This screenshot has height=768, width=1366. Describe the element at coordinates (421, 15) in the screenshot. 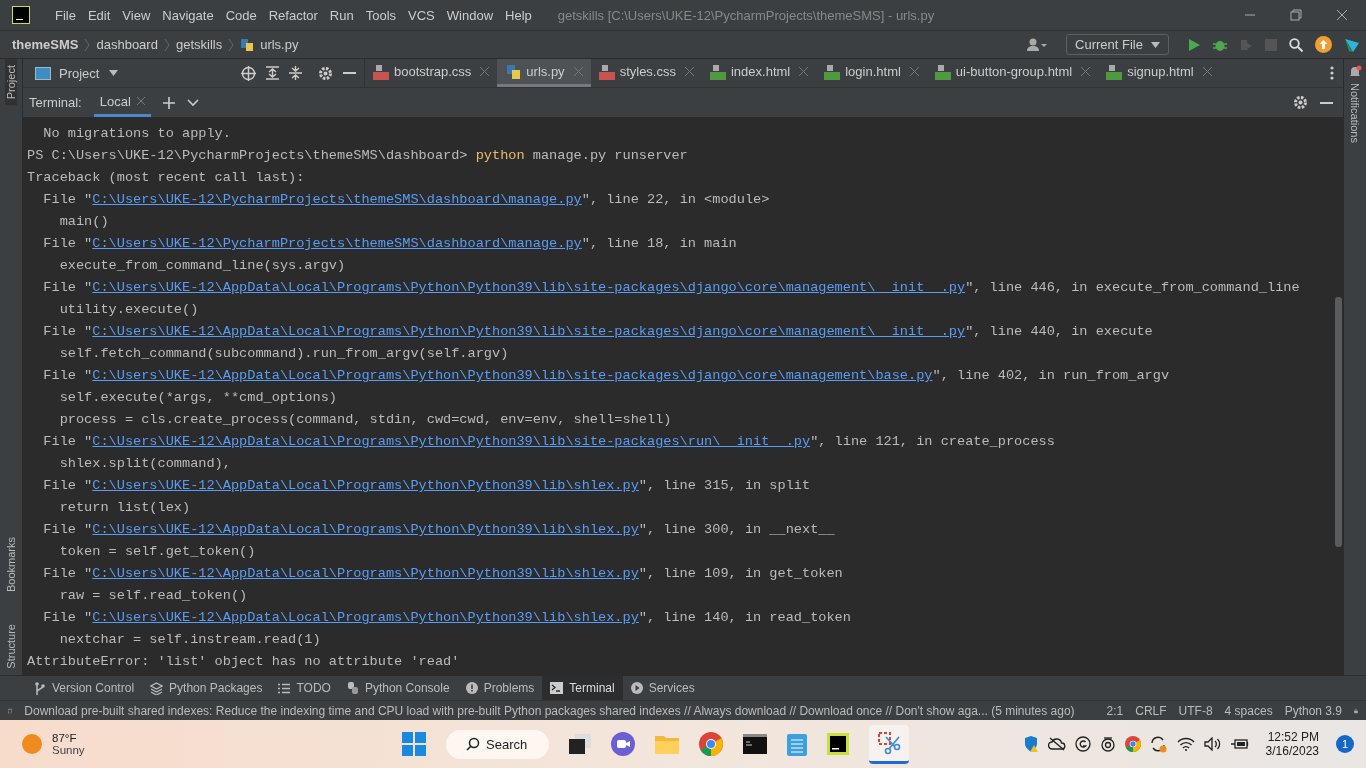

I see `menu-item: VCS` at that location.